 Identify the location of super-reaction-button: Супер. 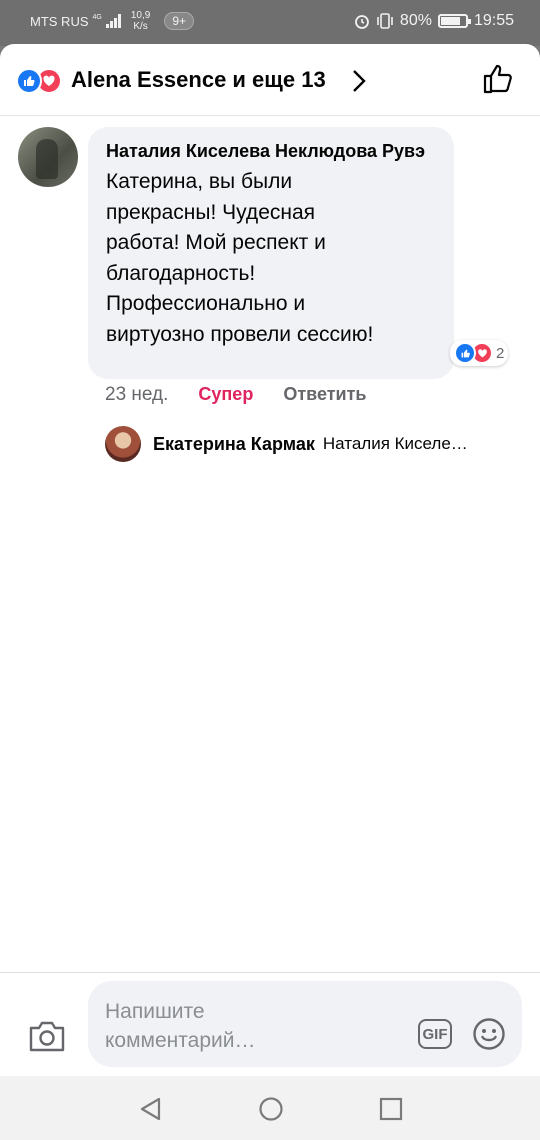
(225, 395).